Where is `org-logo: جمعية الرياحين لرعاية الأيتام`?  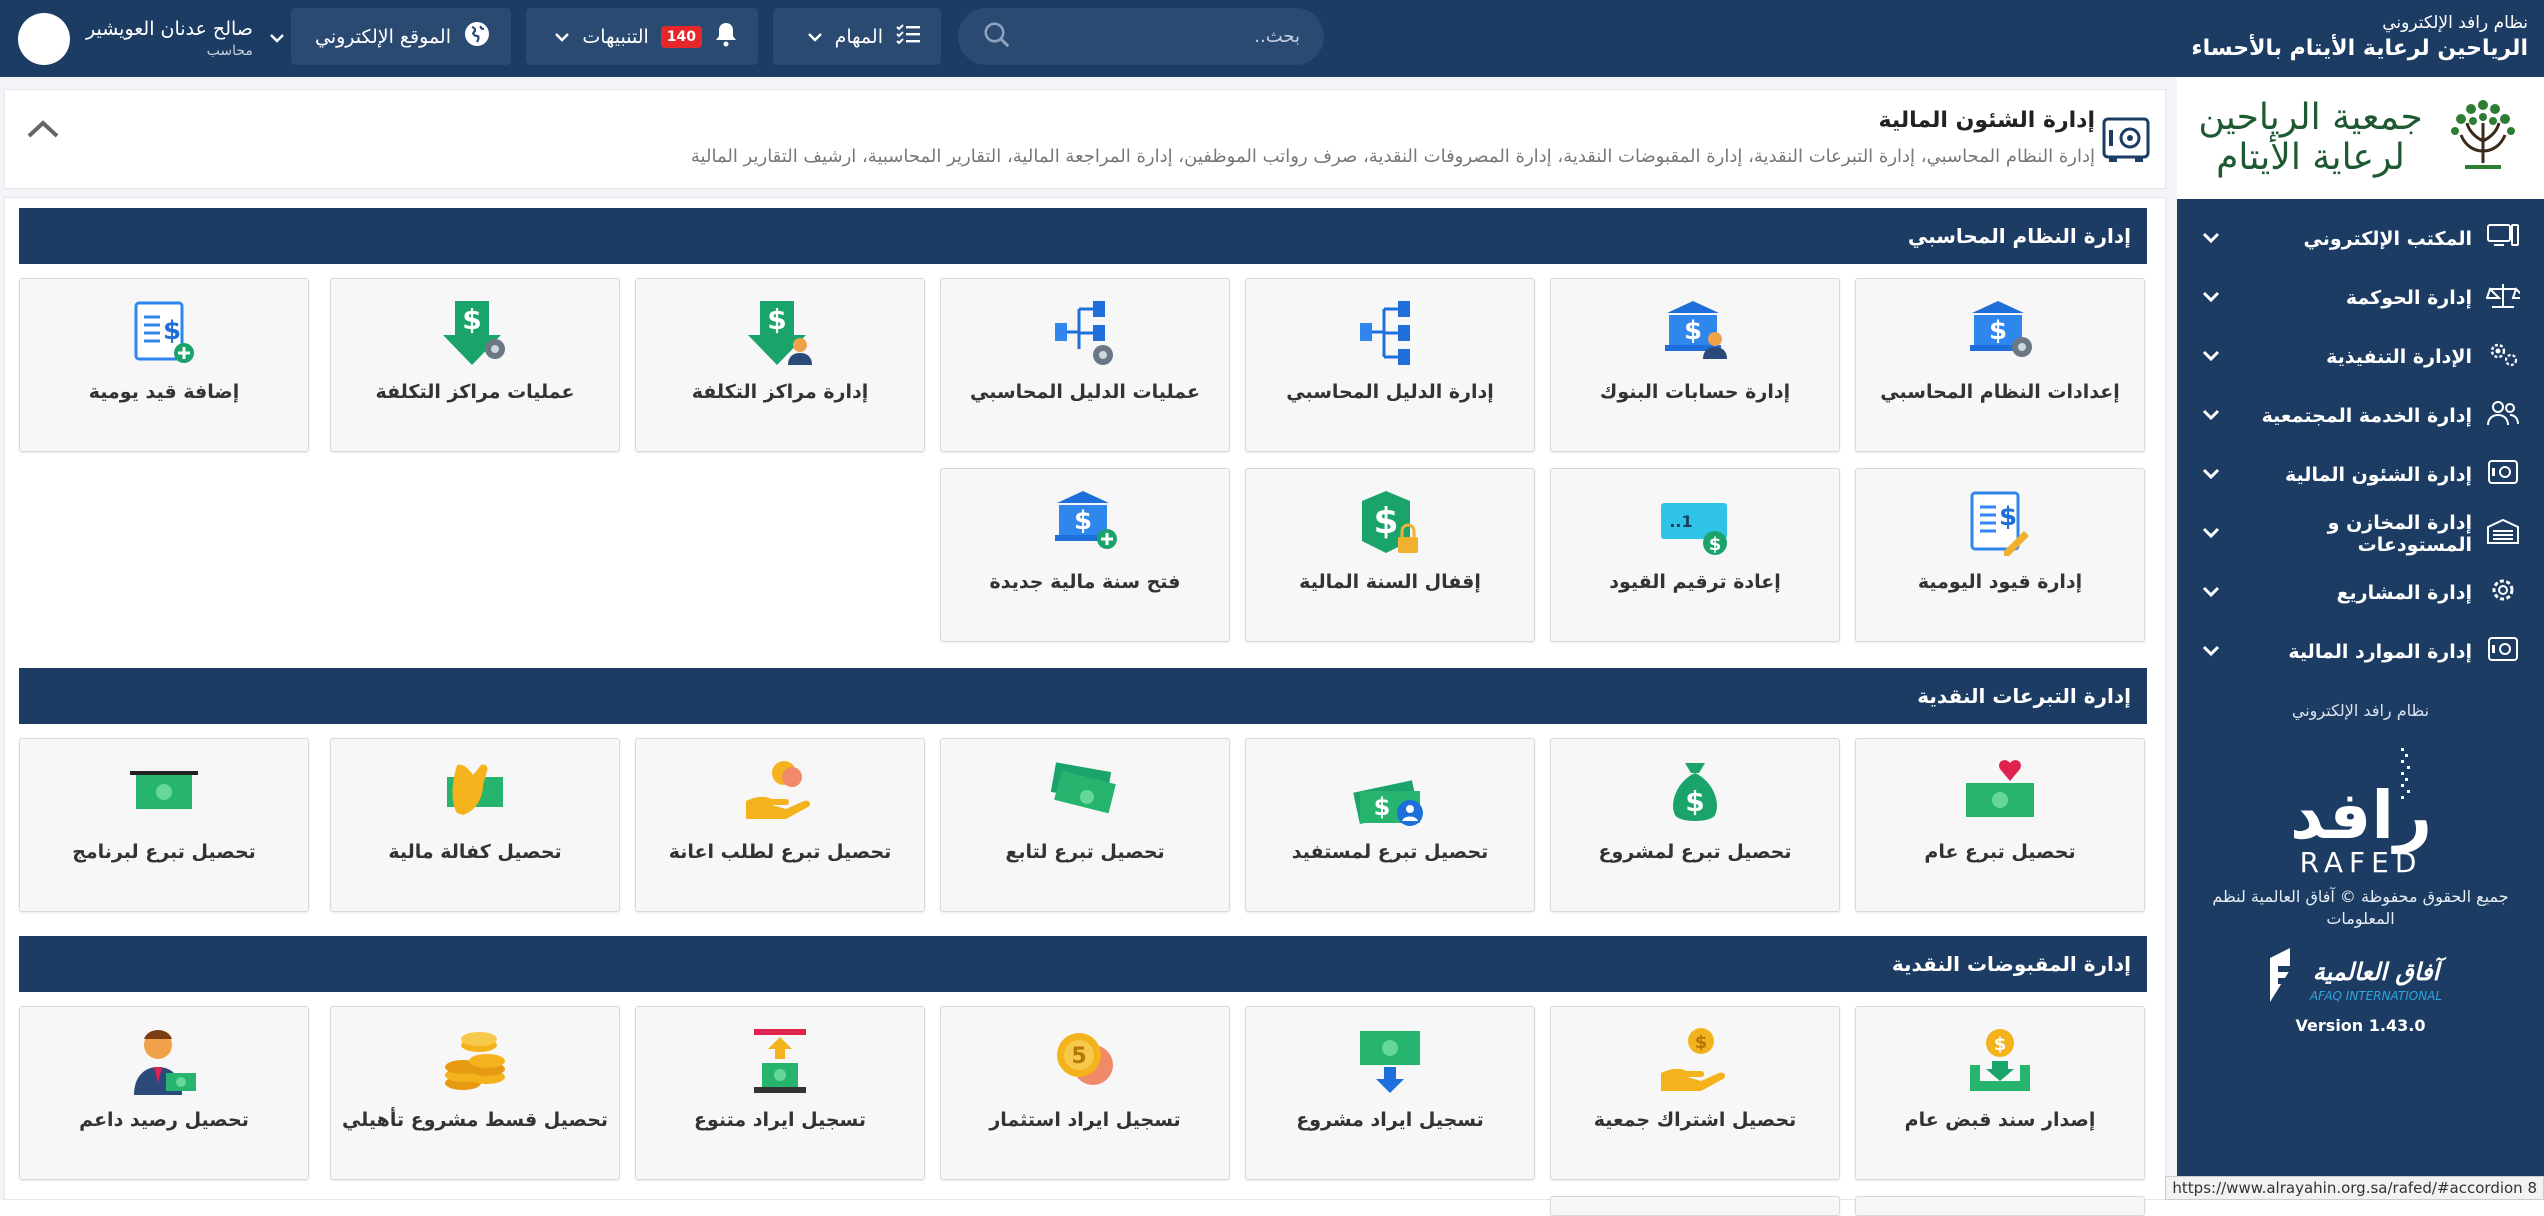
org-logo: جمعية الرياحين لرعاية الأيتام is located at coordinates (2360, 138).